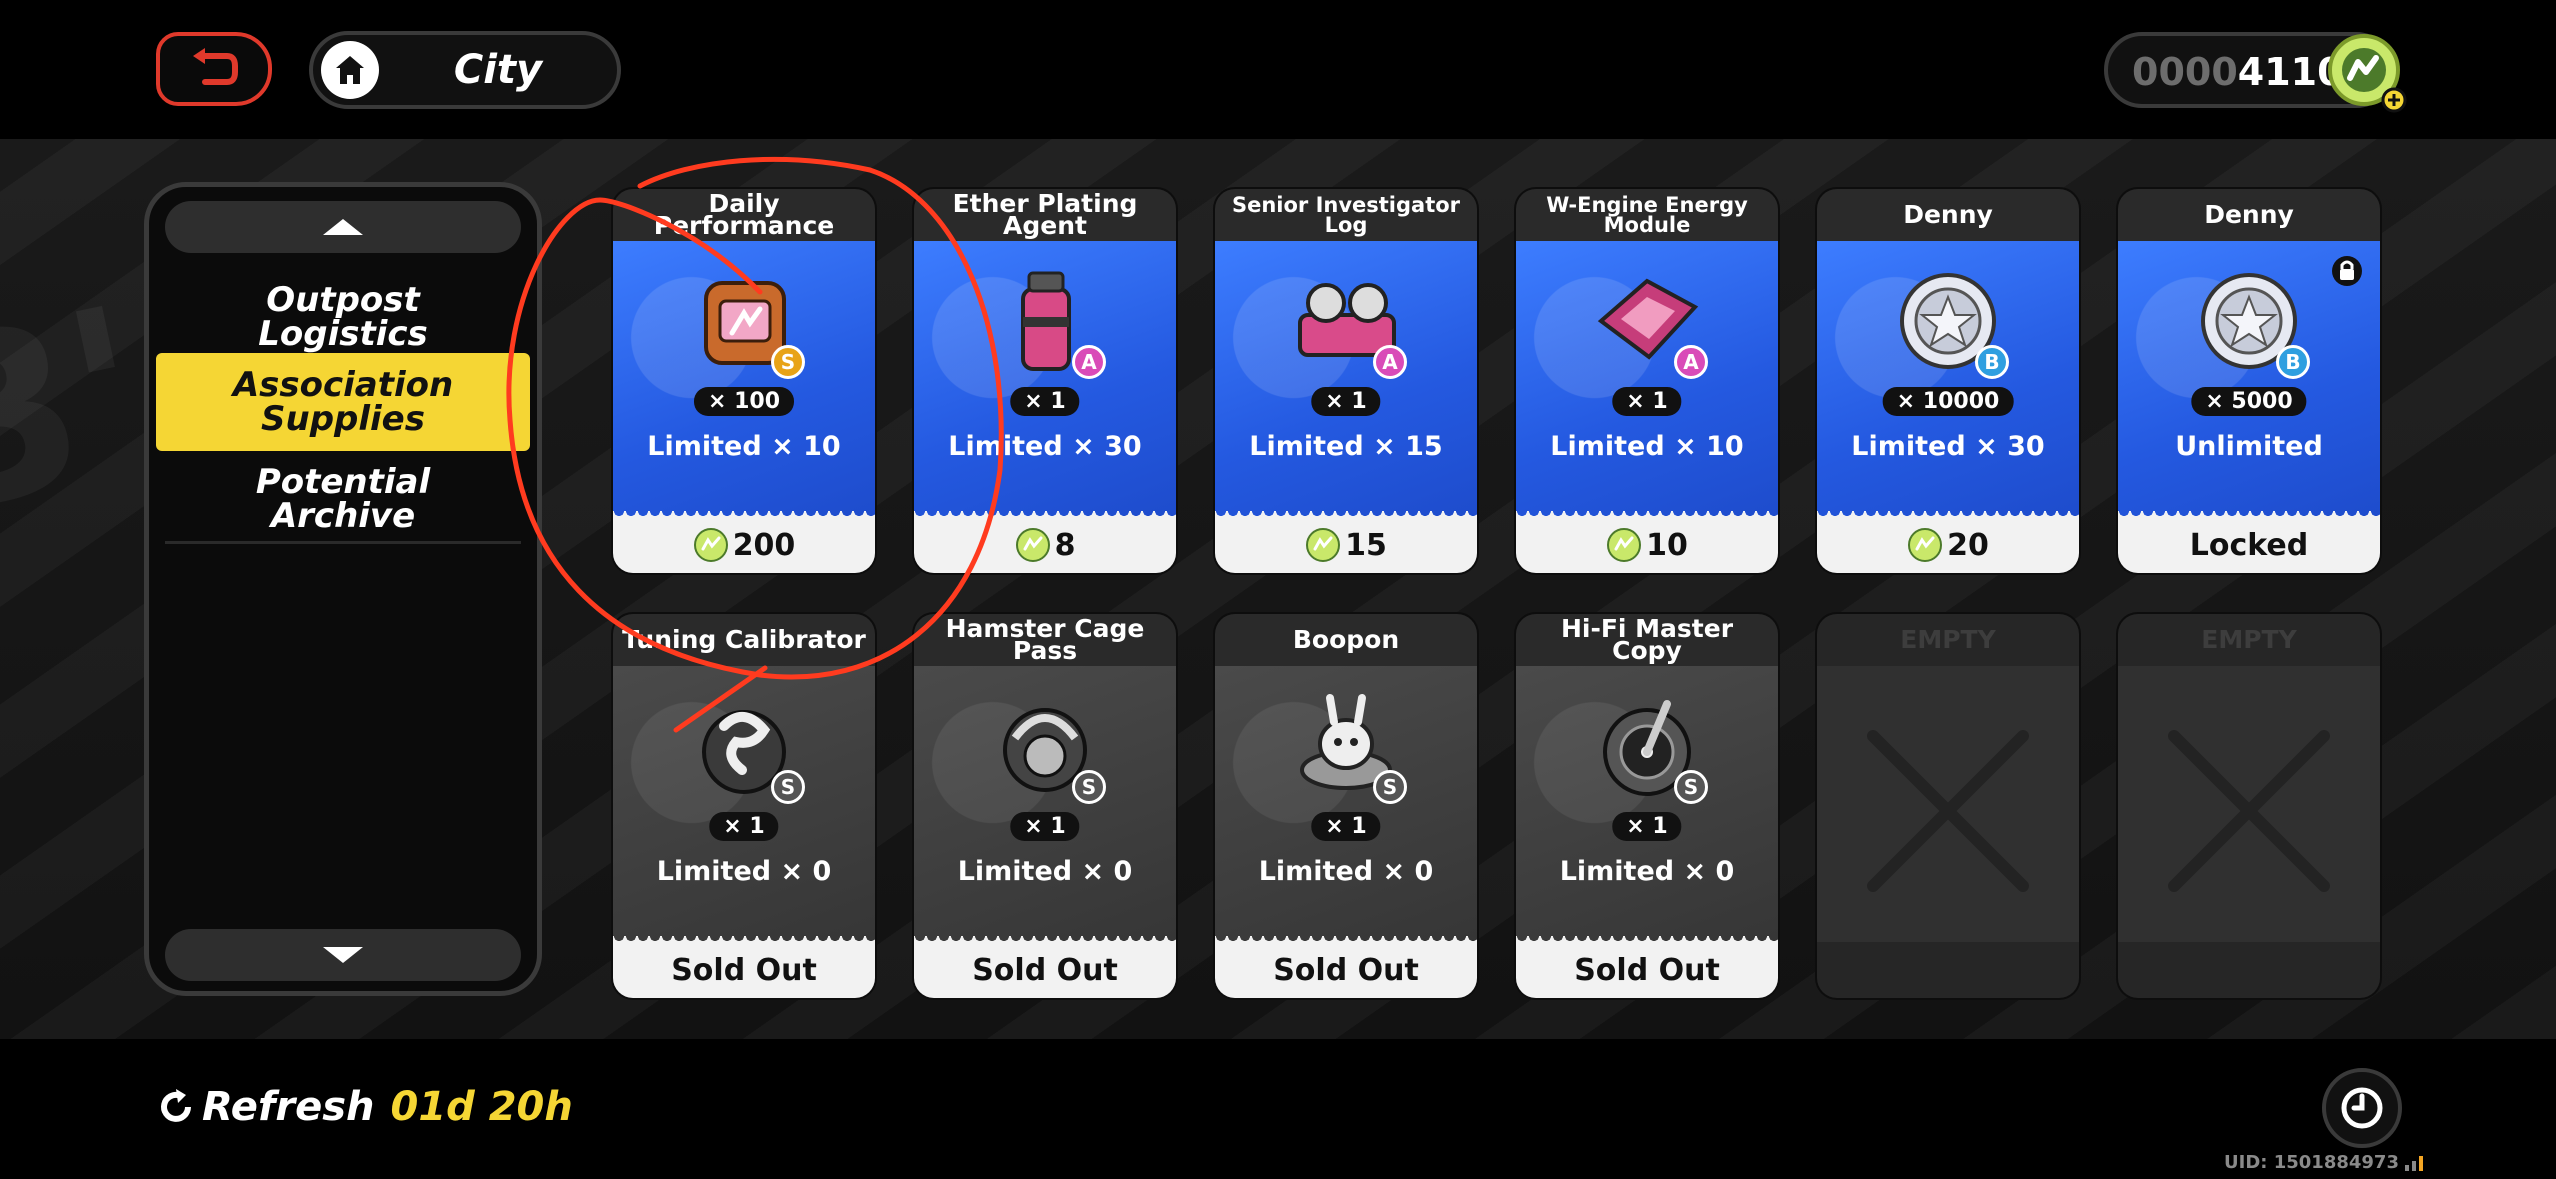 This screenshot has width=2556, height=1179. I want to click on triangle-down-icon, so click(343, 955).